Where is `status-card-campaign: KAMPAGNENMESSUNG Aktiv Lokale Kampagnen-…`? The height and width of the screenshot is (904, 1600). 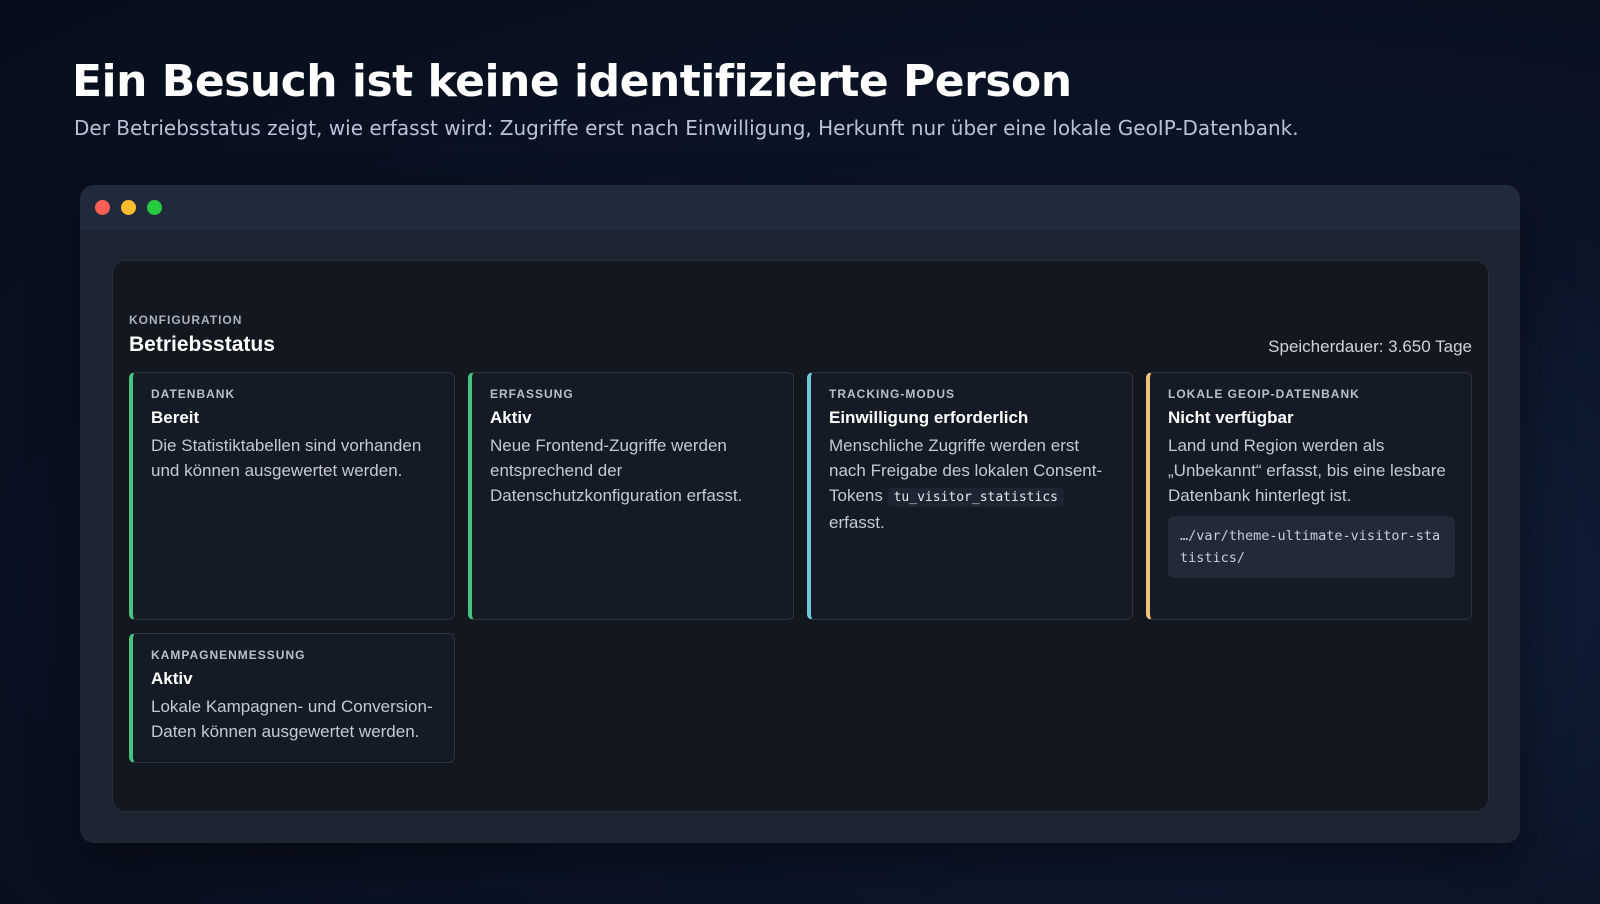
status-card-campaign: KAMPAGNENMESSUNG Aktiv Lokale Kampagnen-… is located at coordinates (292, 698).